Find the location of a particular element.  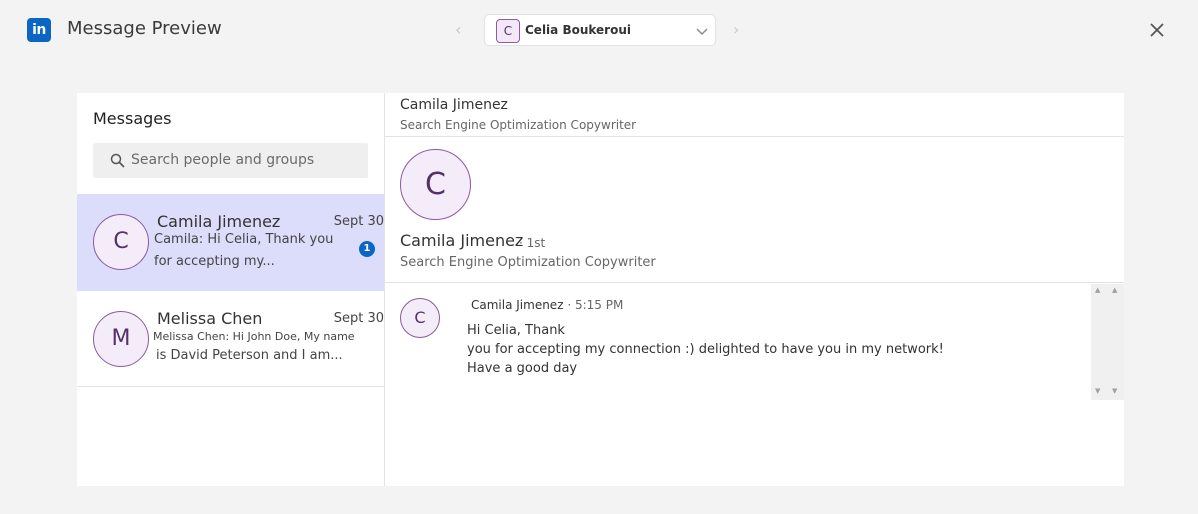

search-icon is located at coordinates (117, 160).